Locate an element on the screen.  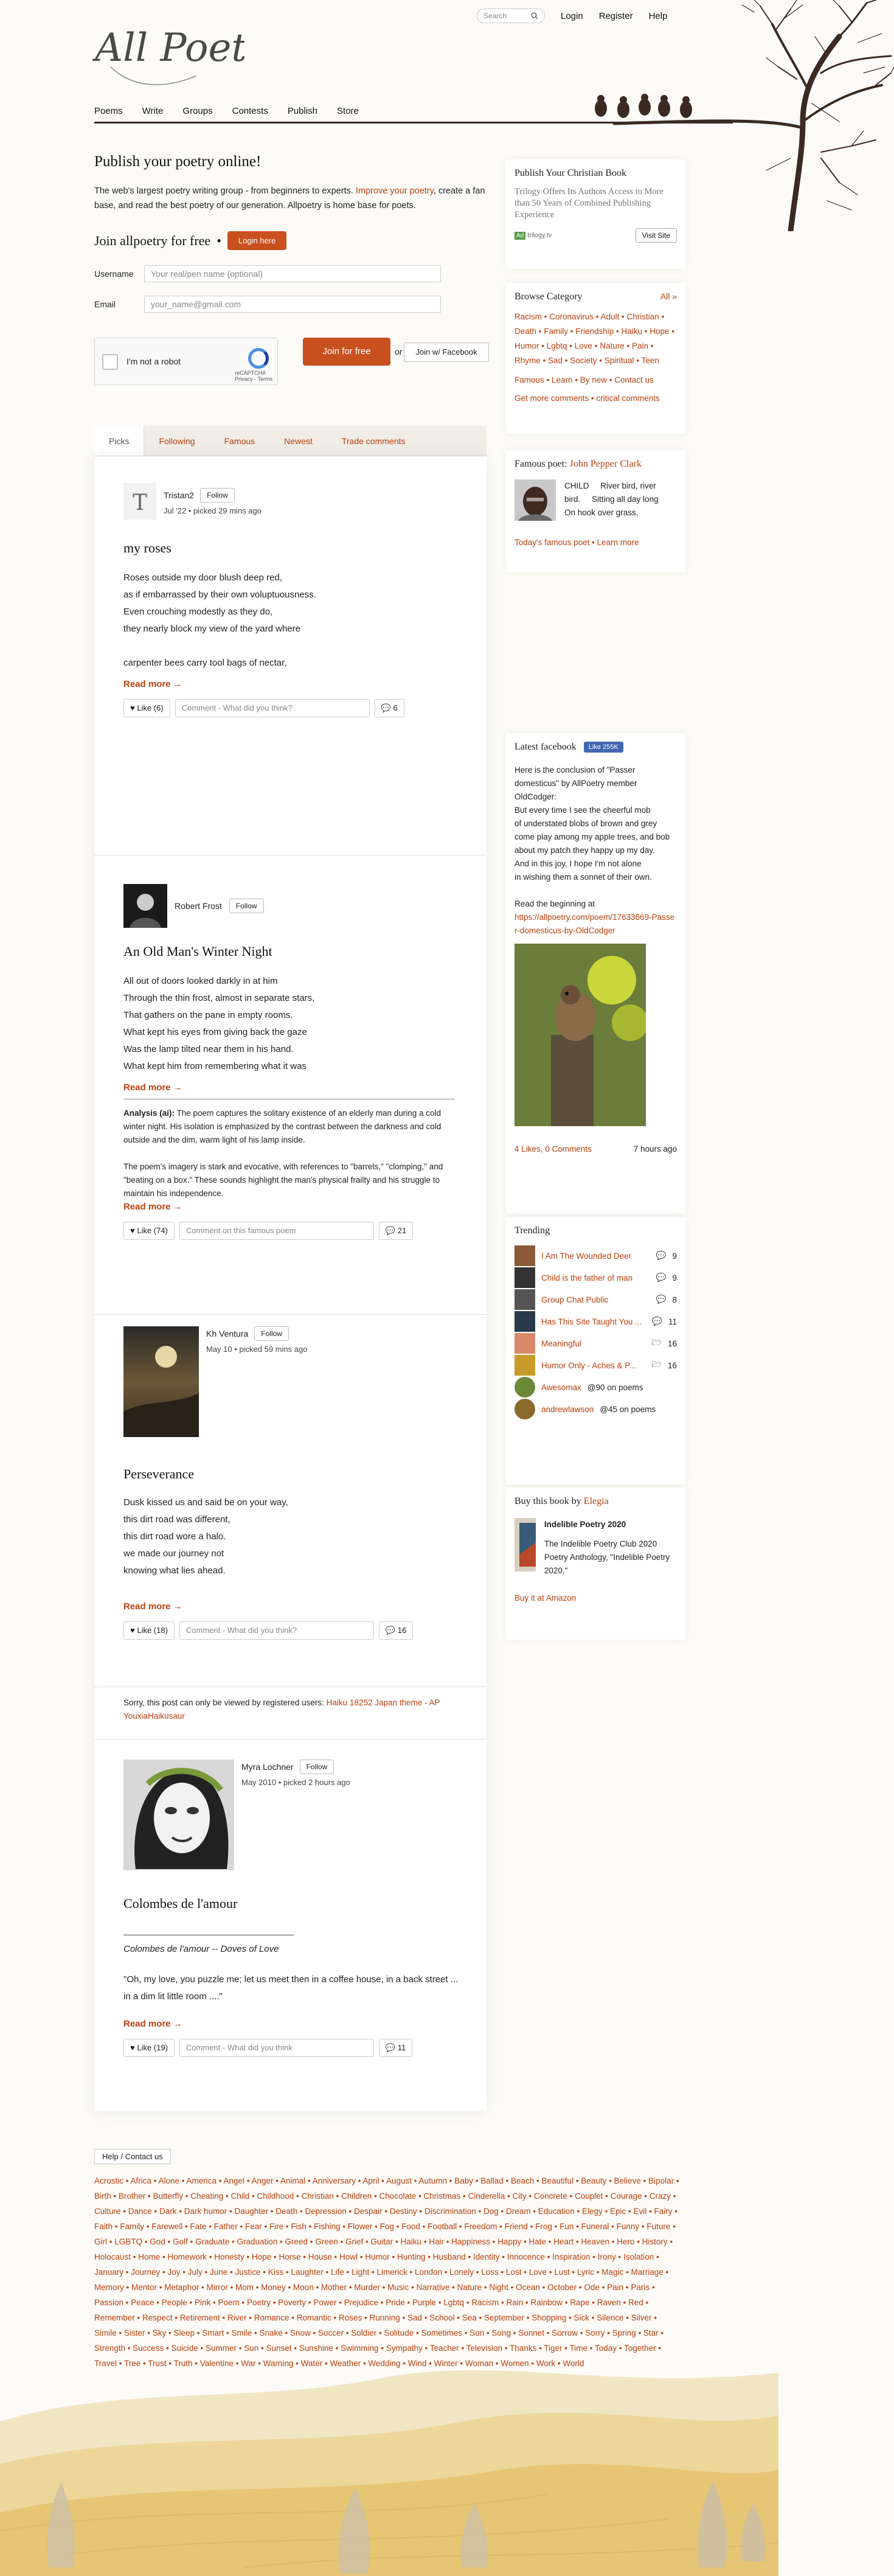
author-name: Tristan2 is located at coordinates (179, 495).